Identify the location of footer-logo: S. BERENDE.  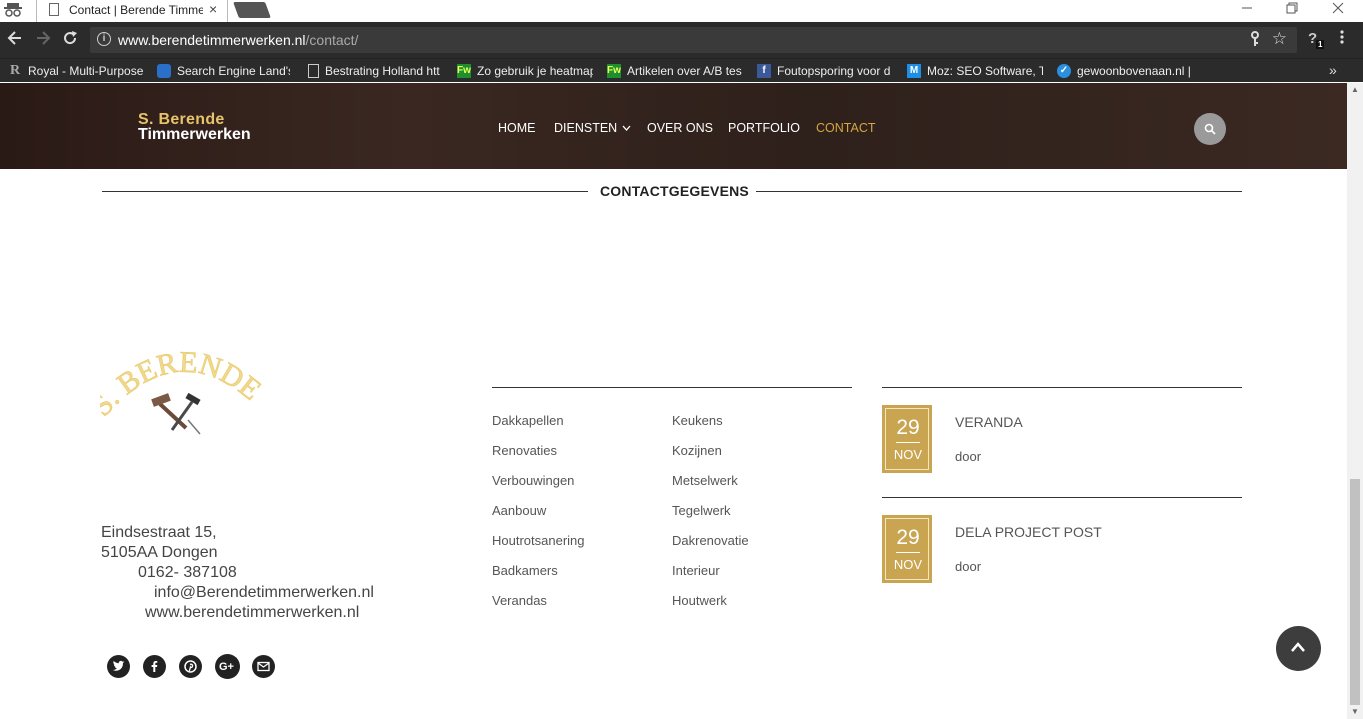
(177, 391).